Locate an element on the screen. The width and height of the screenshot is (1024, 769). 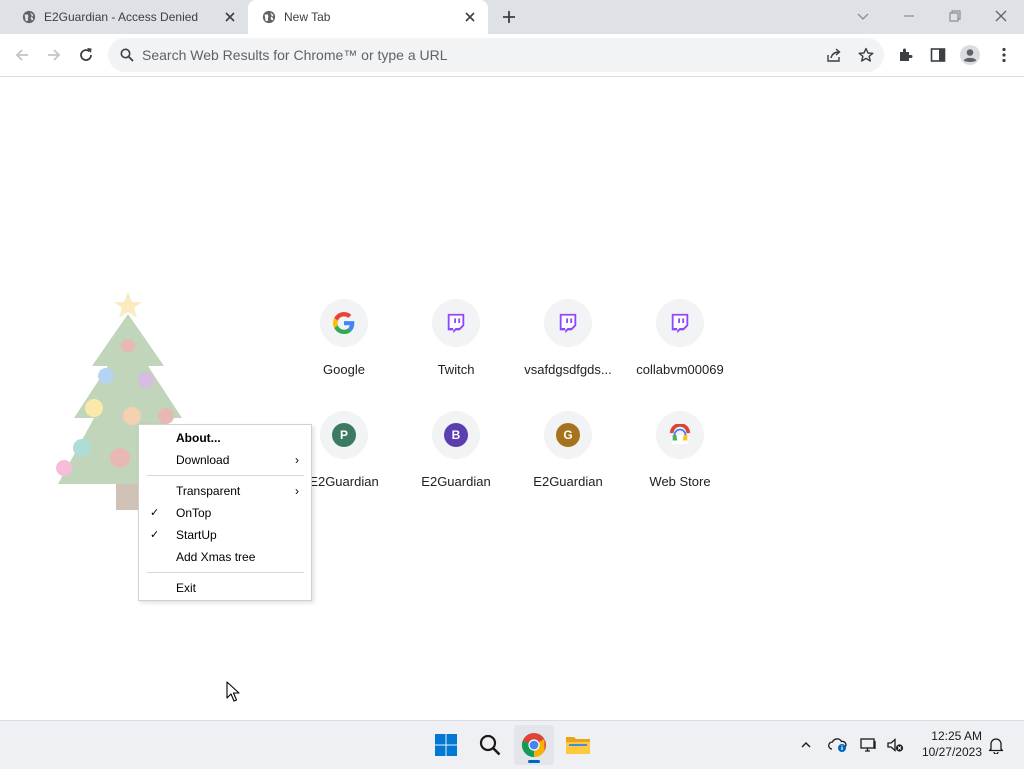
chrome-web-store-icon is located at coordinates (680, 434).